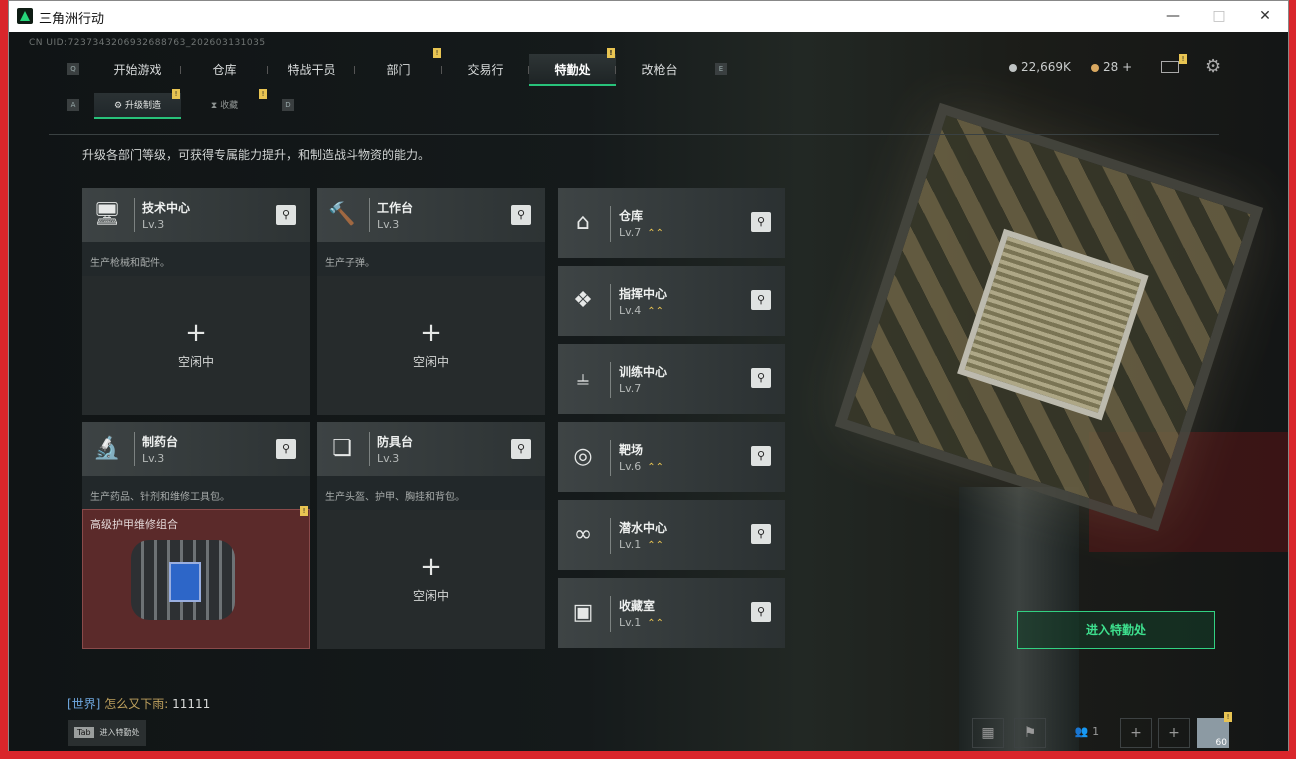  Describe the element at coordinates (671, 535) in the screenshot. I see `facility-card: ∞ 潜水中心 Lv.1 ⌃⌃ ⚲` at that location.